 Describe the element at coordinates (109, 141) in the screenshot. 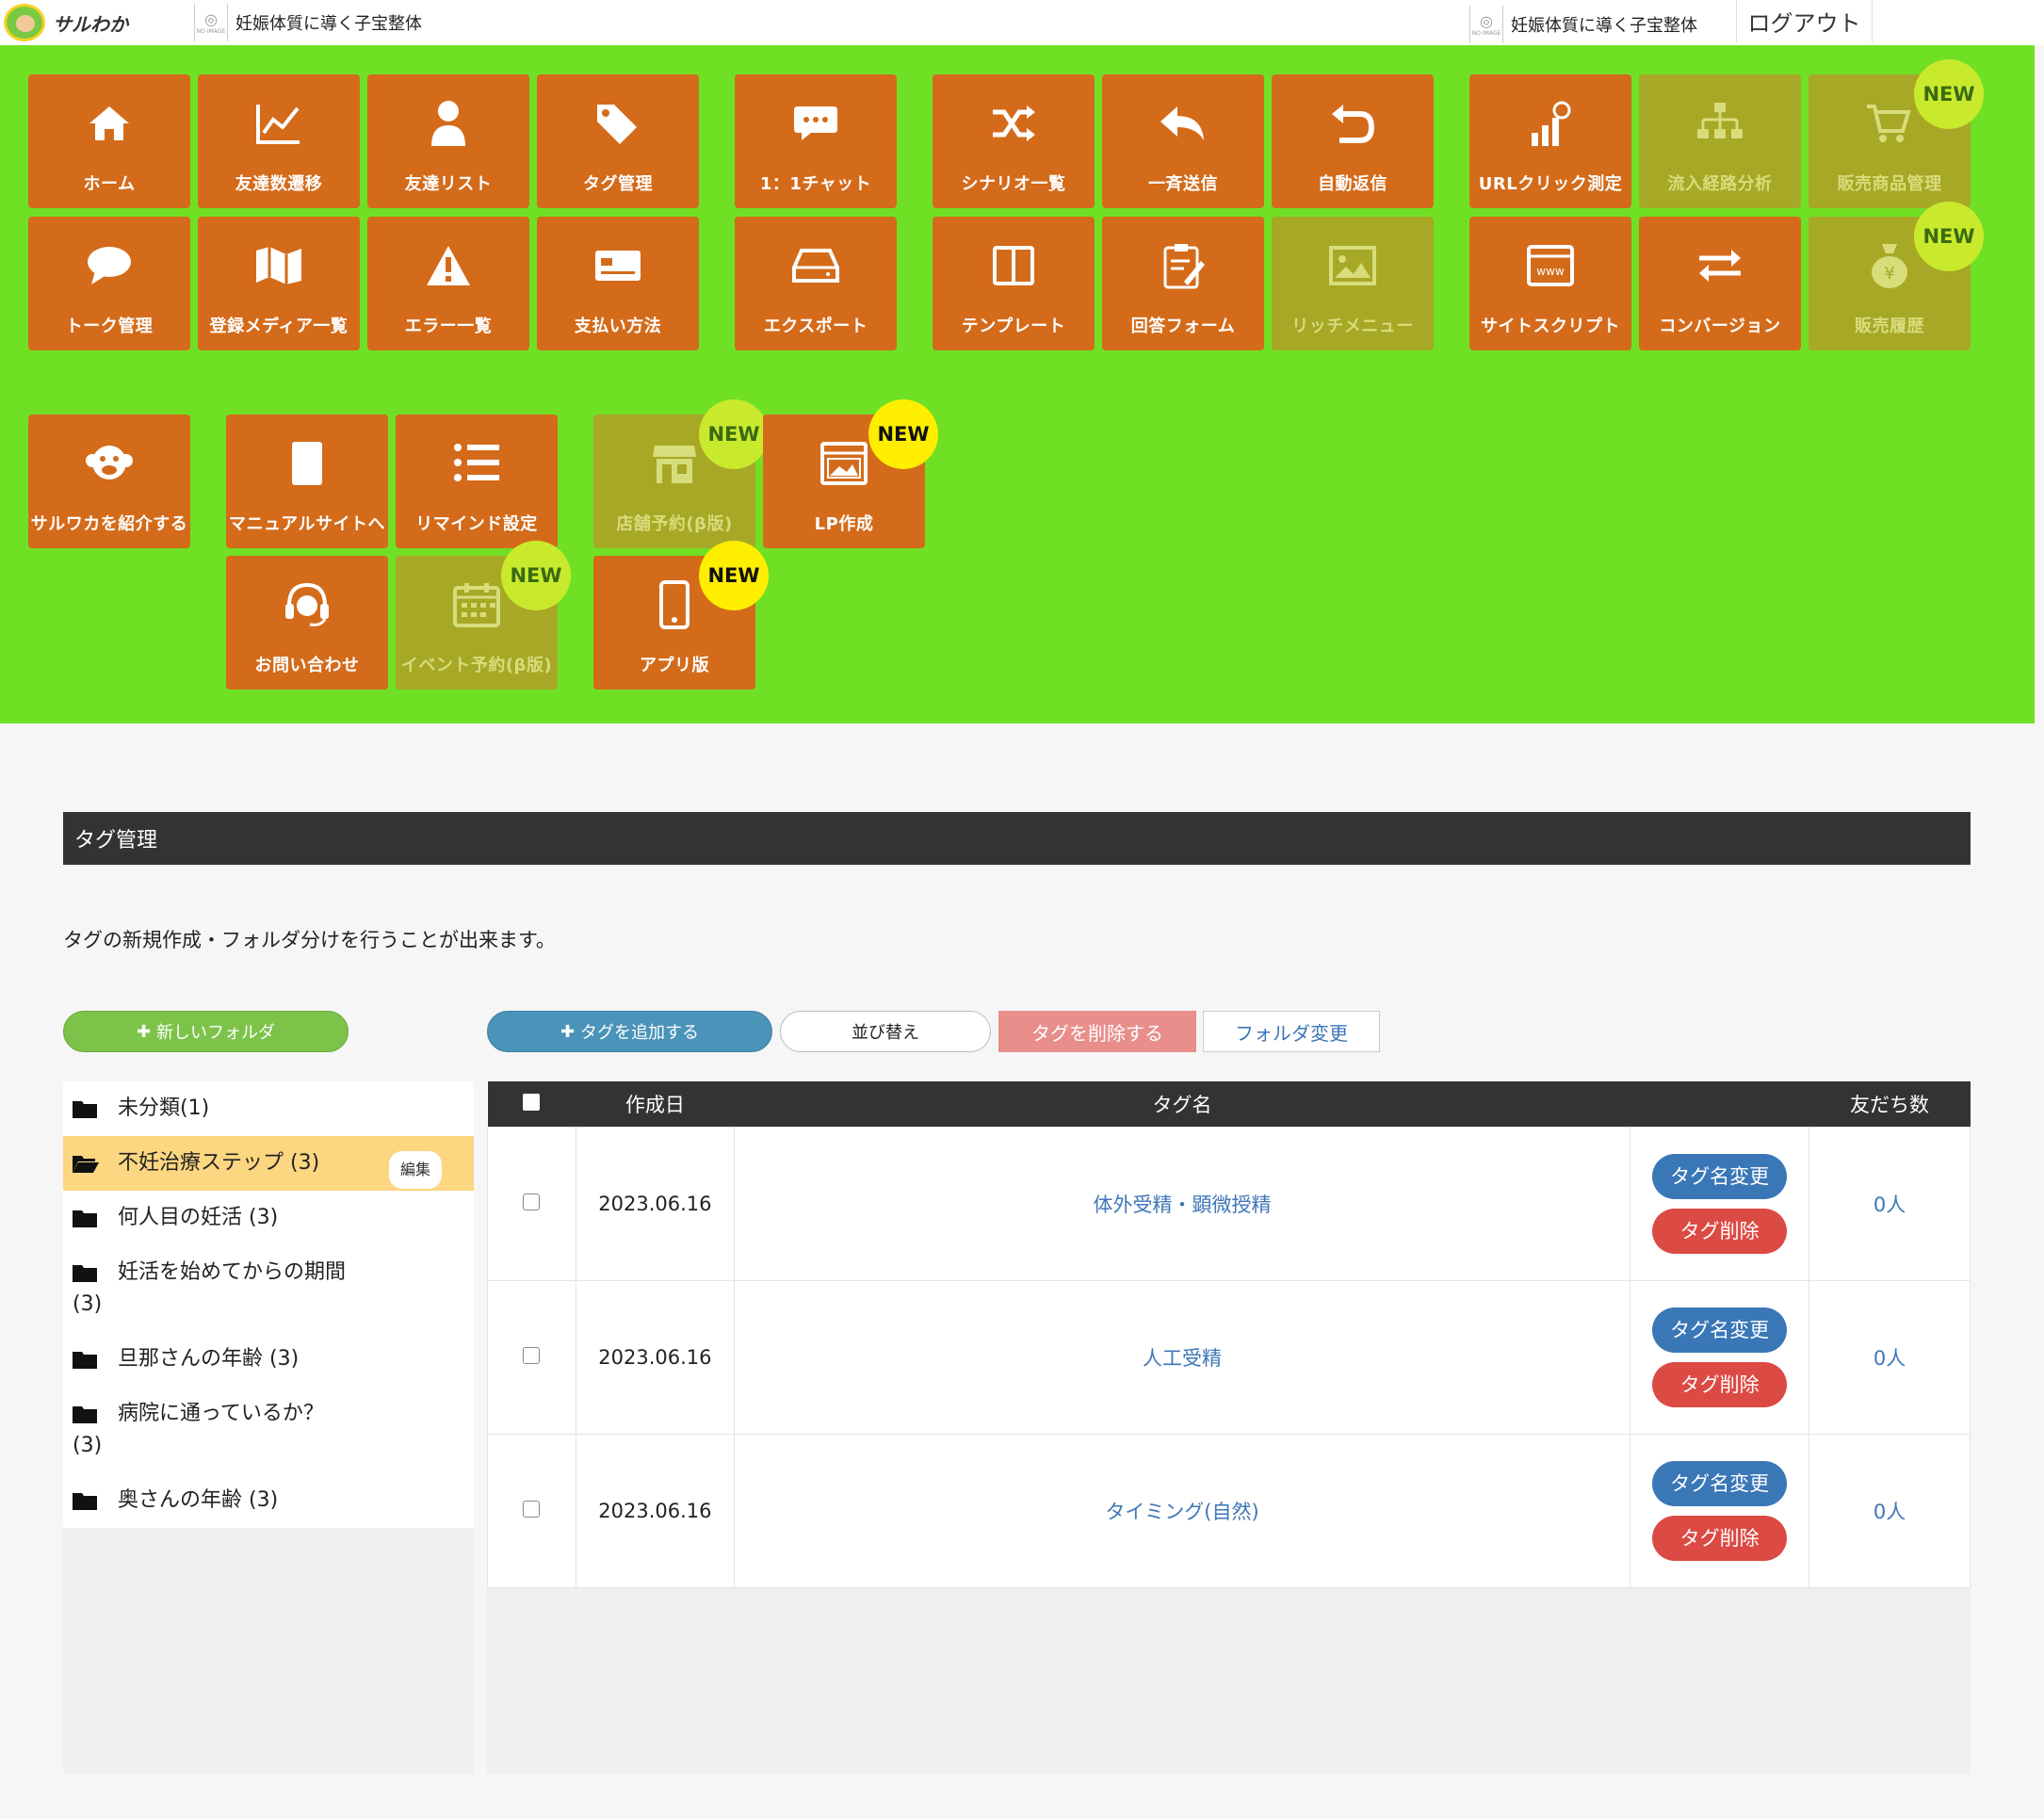

I see `menu-tile-home: ホーム` at that location.